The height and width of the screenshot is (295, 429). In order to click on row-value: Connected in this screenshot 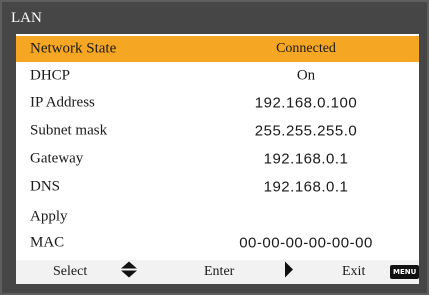, I will do `click(306, 48)`.